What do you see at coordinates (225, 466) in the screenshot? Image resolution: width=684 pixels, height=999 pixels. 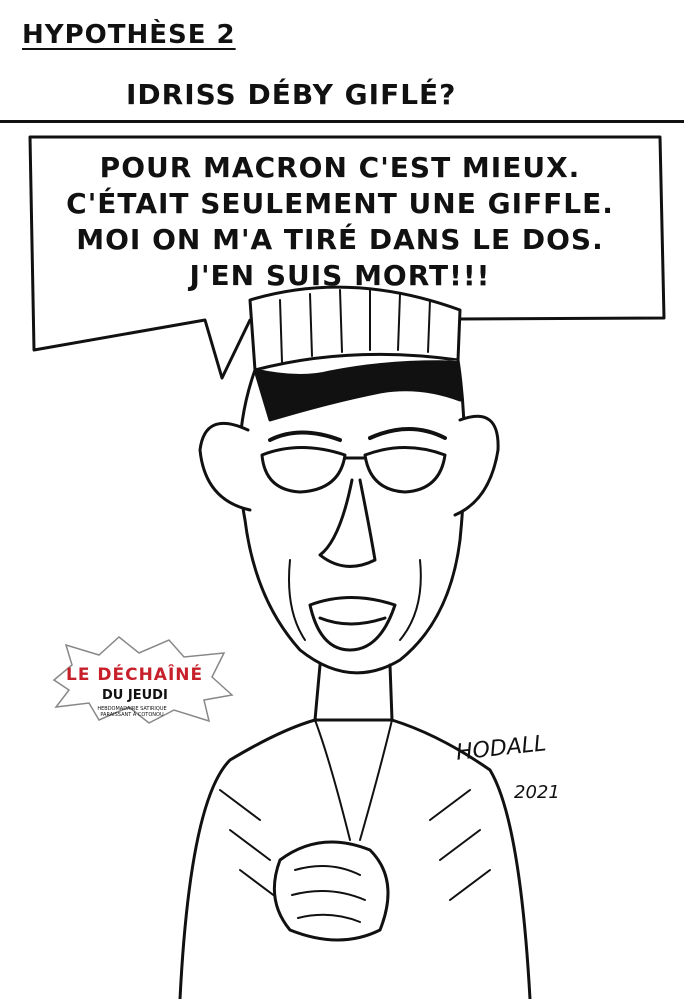 I see `left-ear` at bounding box center [225, 466].